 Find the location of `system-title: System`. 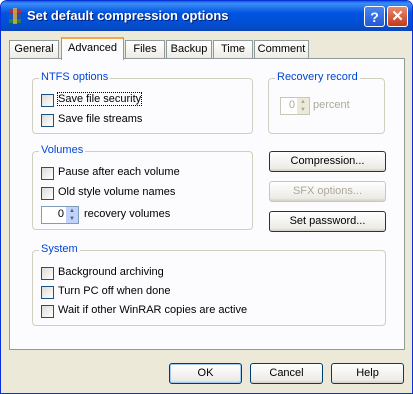

system-title: System is located at coordinates (59, 249).